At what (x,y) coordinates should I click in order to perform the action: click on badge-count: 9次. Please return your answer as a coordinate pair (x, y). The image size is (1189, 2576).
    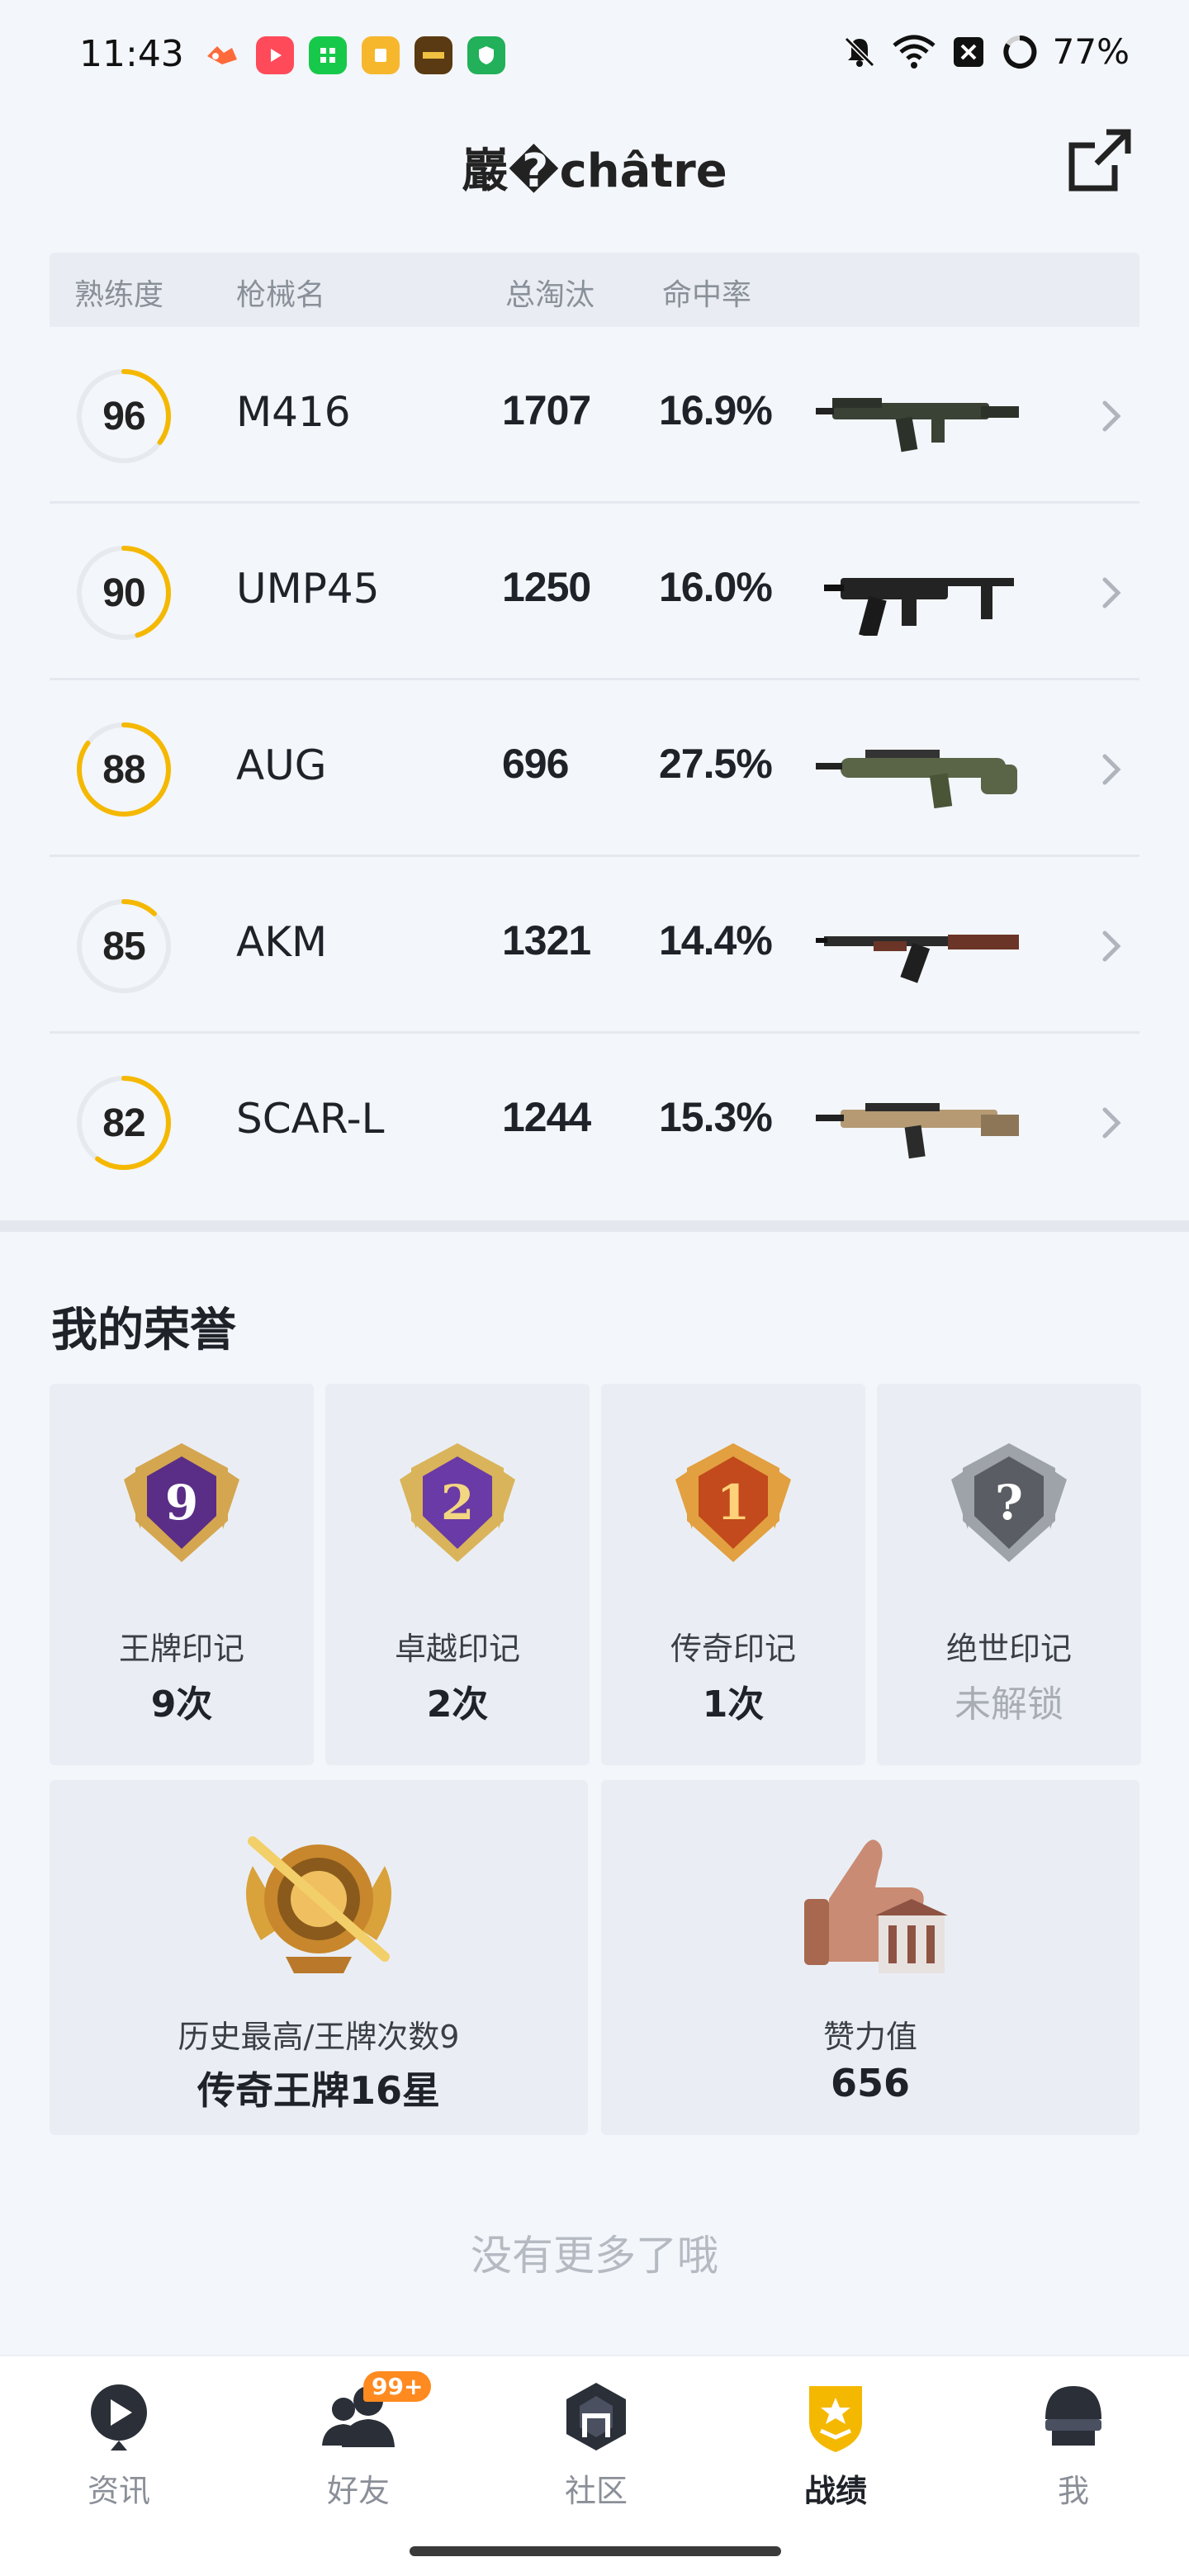
    Looking at the image, I should click on (181, 1704).